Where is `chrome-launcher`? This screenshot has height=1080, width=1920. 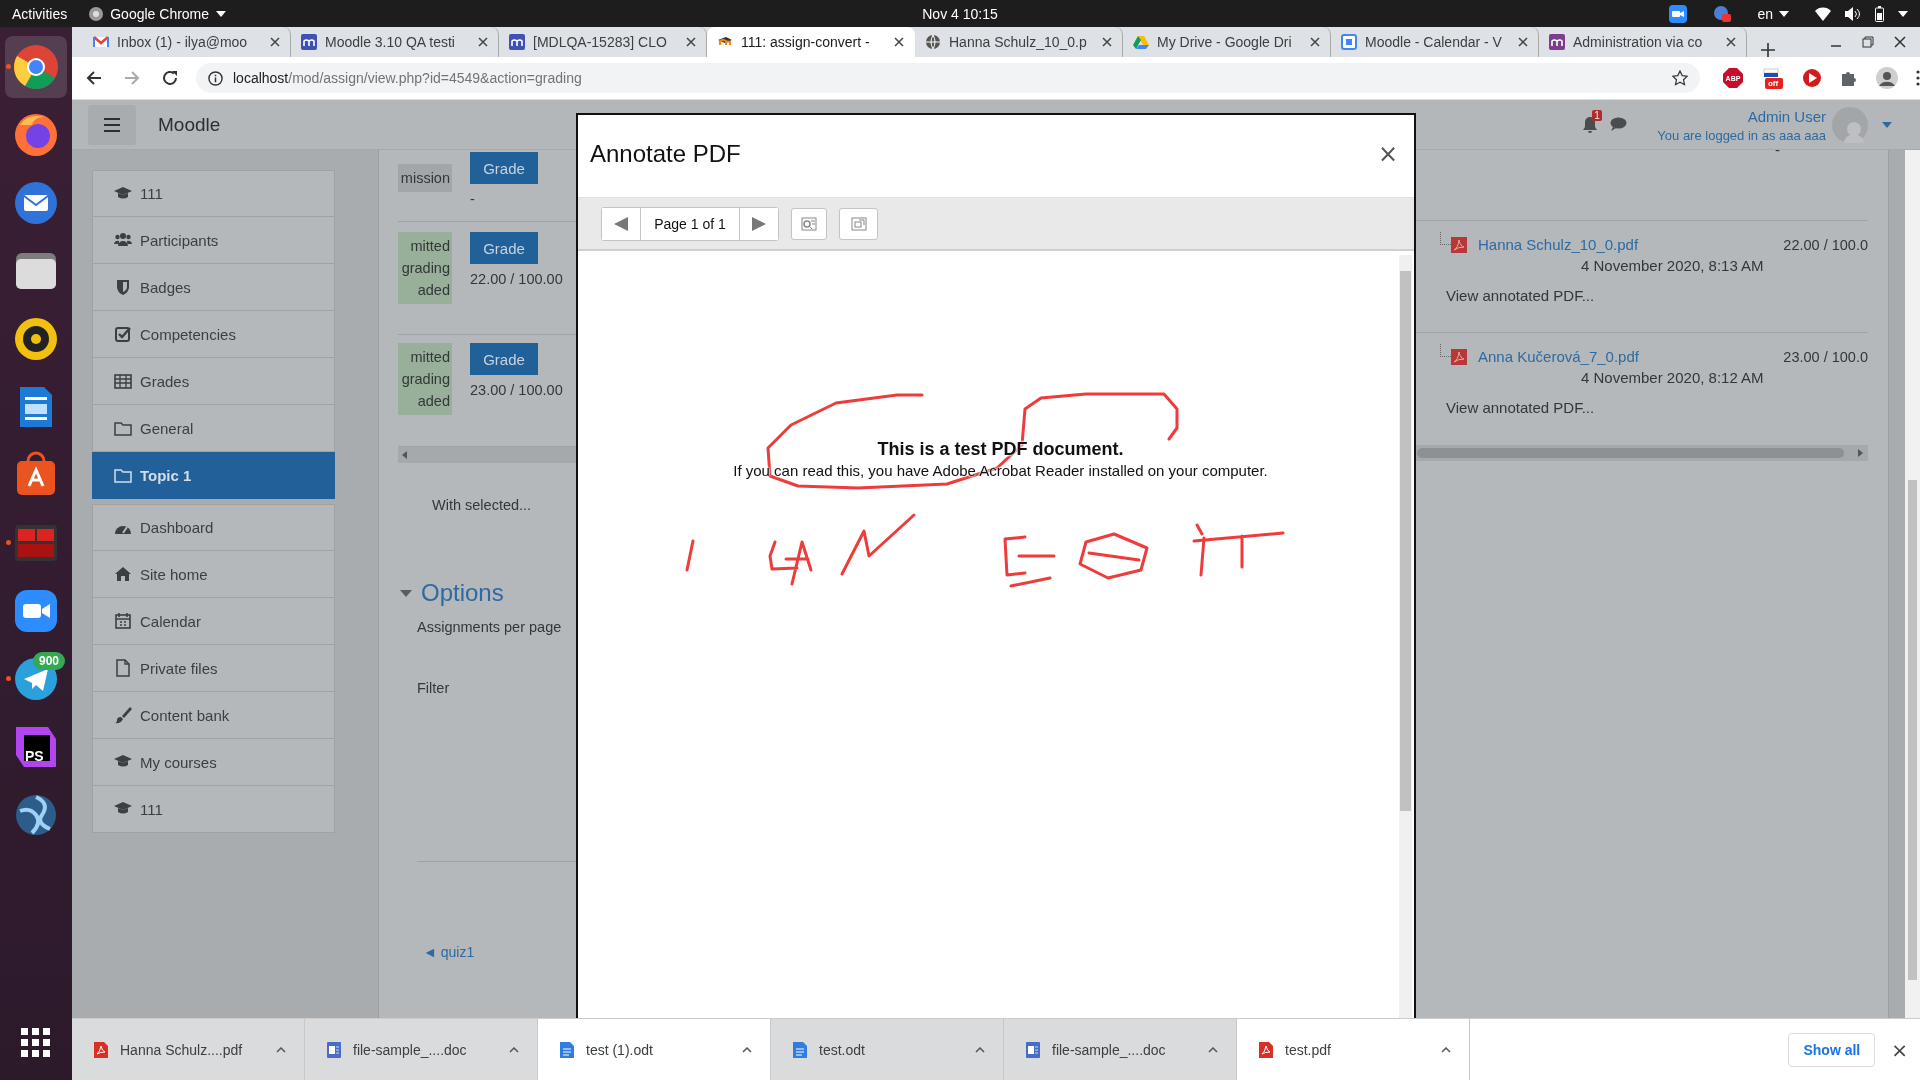 chrome-launcher is located at coordinates (36, 67).